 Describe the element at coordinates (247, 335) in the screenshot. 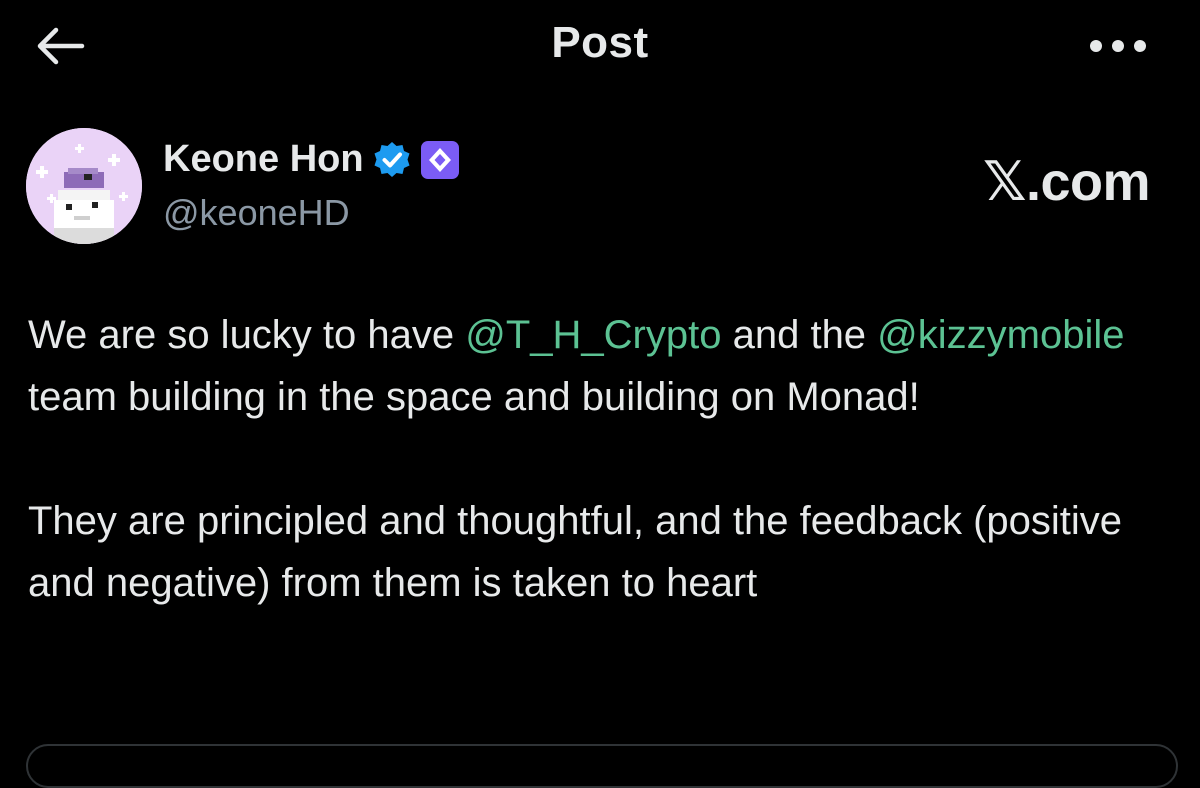

I see `text-segment: We are so lucky to have` at that location.